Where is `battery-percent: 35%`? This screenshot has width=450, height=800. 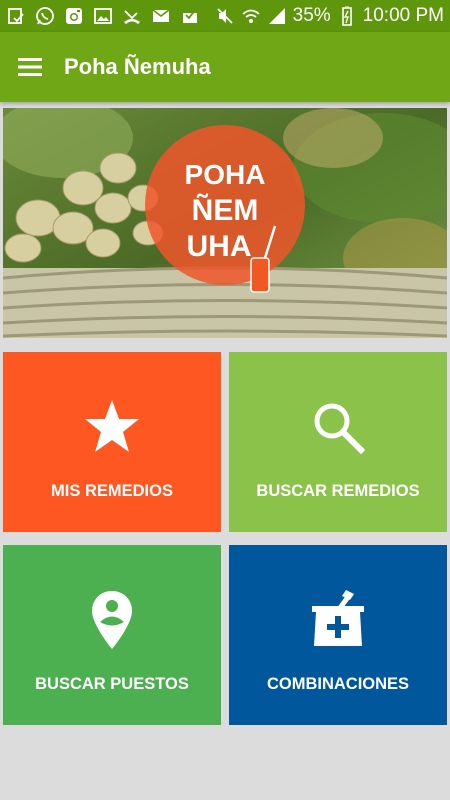
battery-percent: 35% is located at coordinates (311, 15).